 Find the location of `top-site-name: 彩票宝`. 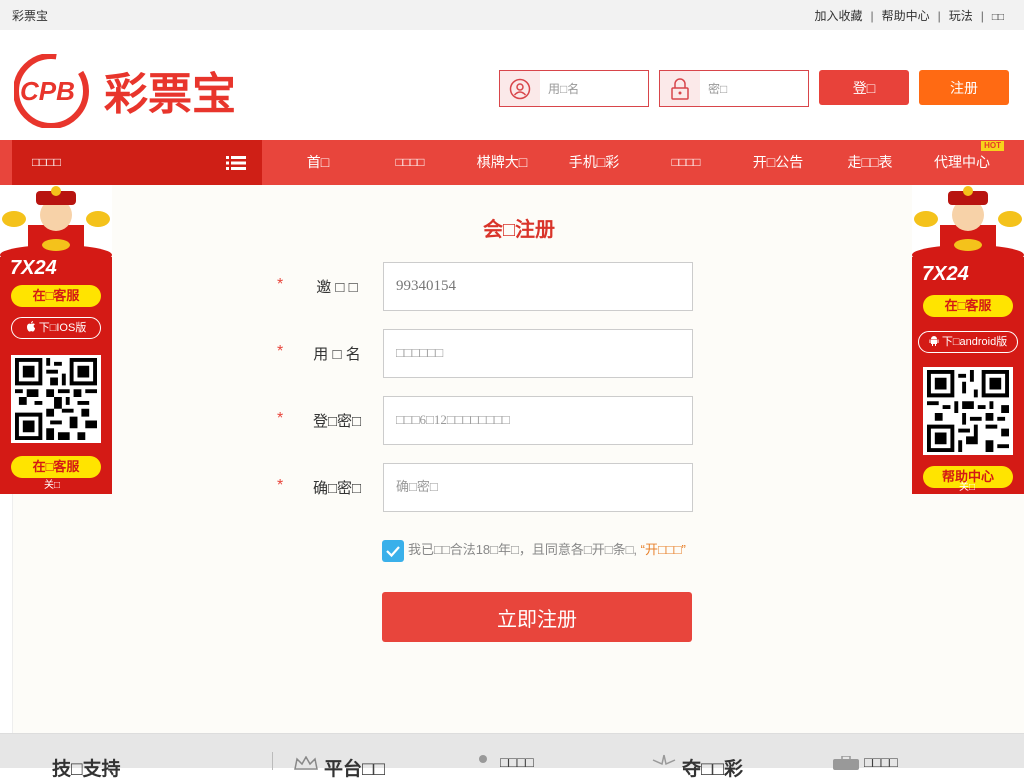

top-site-name: 彩票宝 is located at coordinates (30, 16).